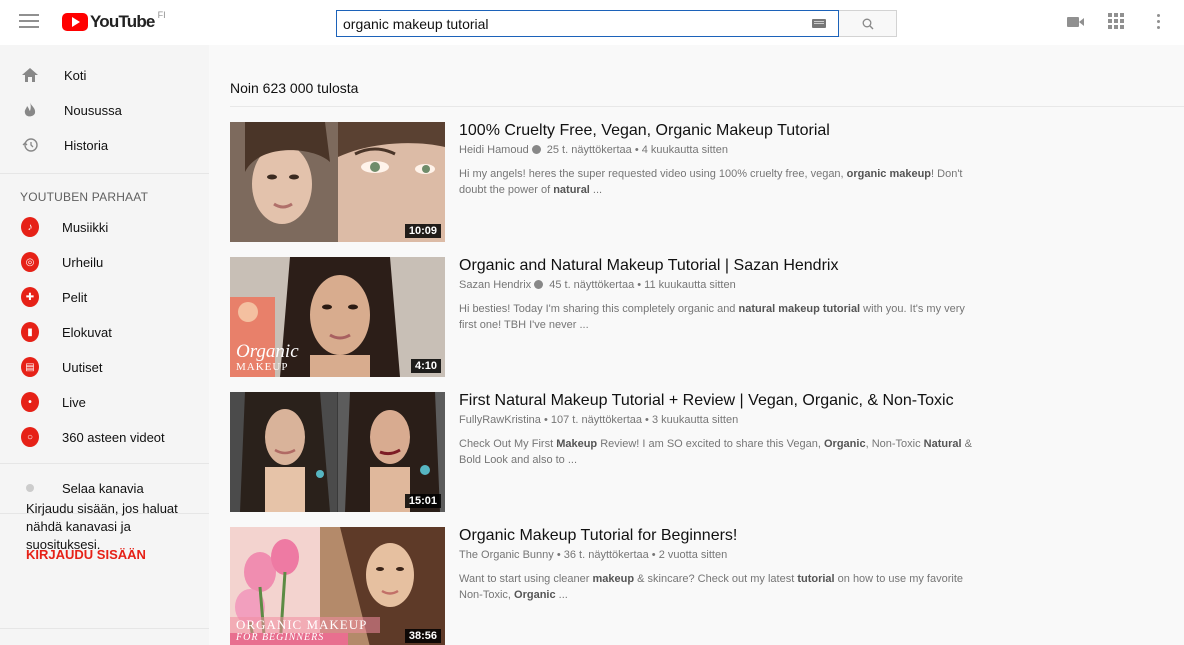 Image resolution: width=1184 pixels, height=645 pixels. What do you see at coordinates (337, 182) in the screenshot?
I see `video-thumbnail: 10:09` at bounding box center [337, 182].